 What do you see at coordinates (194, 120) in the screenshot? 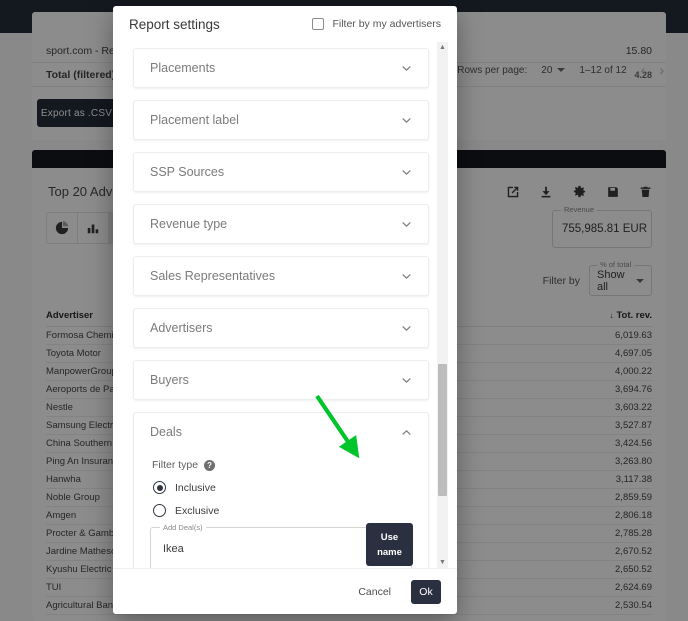
I see `accordion-title: Placement label` at bounding box center [194, 120].